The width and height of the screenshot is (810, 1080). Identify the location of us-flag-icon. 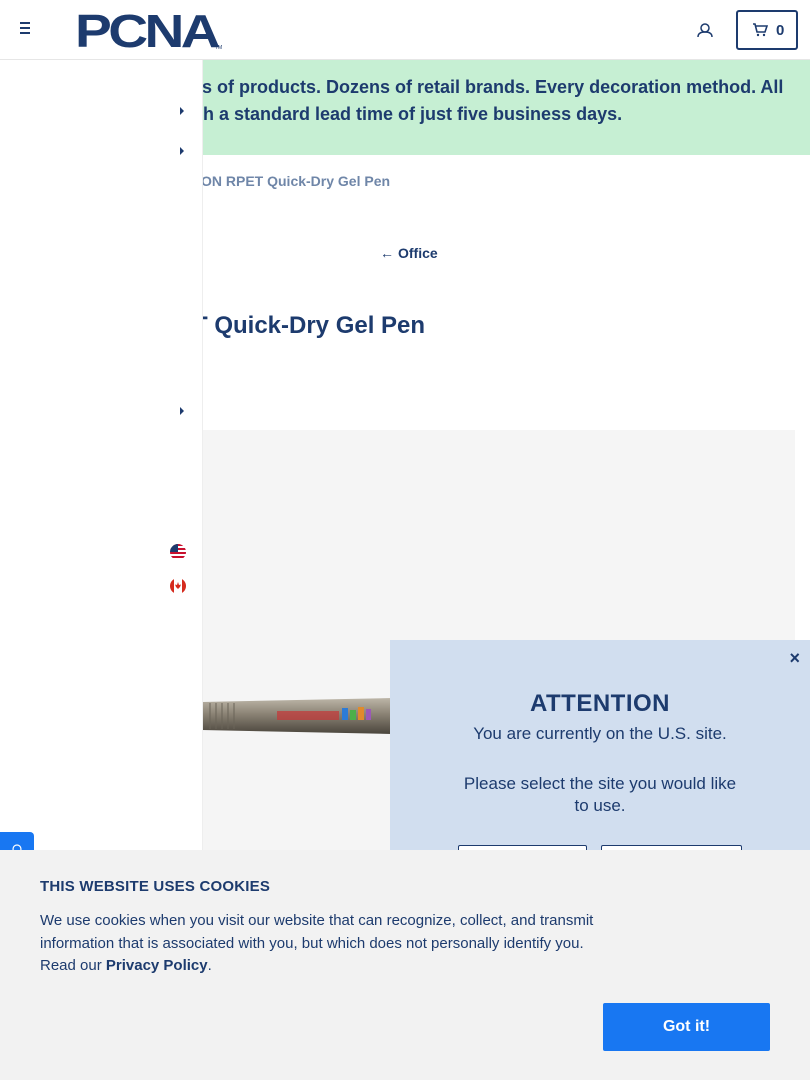
(178, 552).